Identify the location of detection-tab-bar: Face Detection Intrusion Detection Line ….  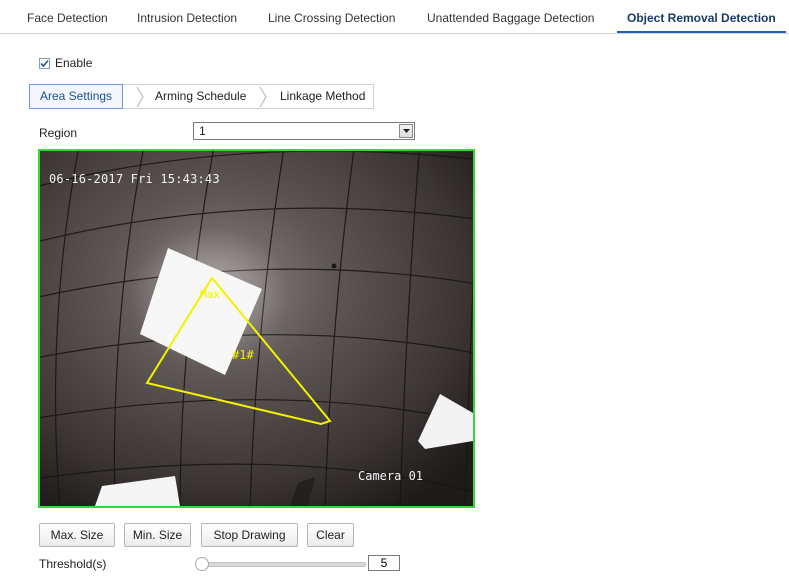
(394, 17).